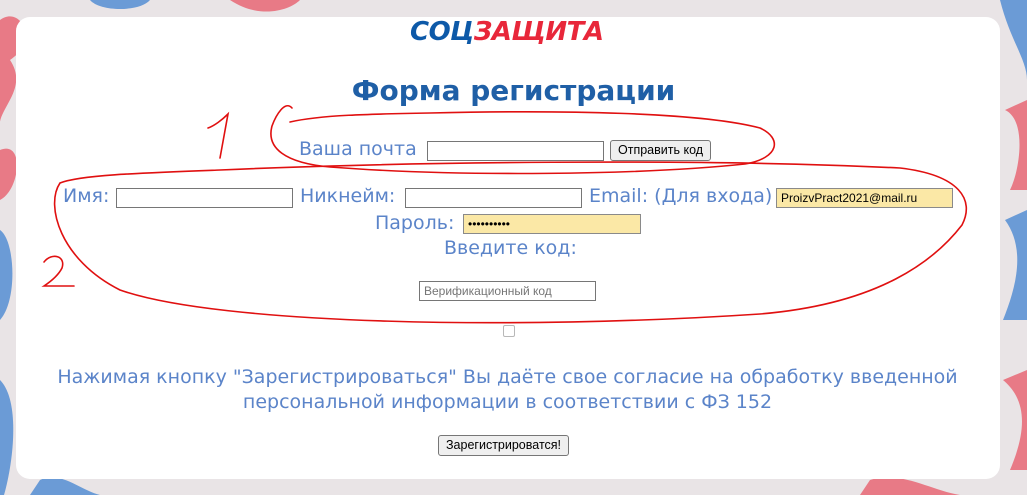  Describe the element at coordinates (661, 150) in the screenshot. I see `send-code-button: Отправить код` at that location.